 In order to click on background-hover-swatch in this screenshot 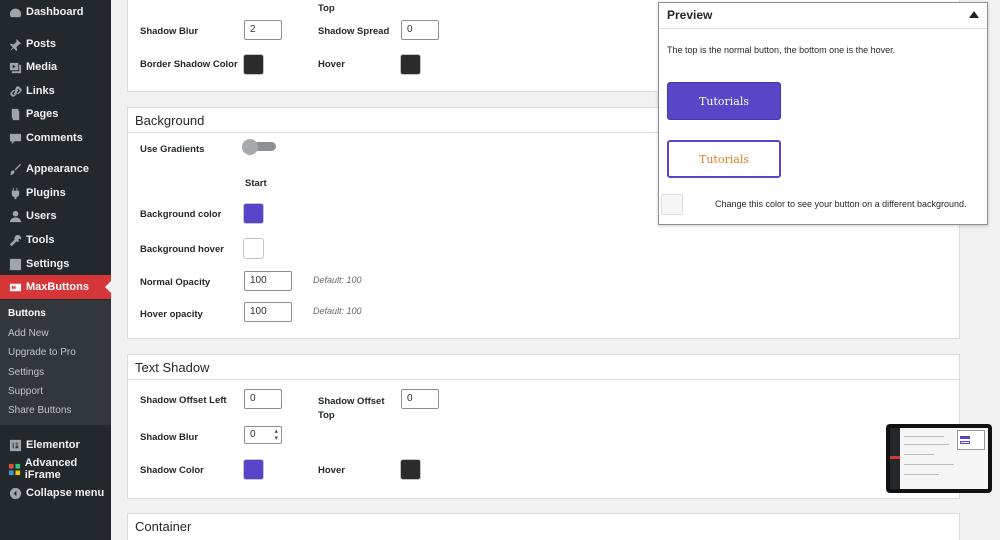, I will do `click(253, 248)`.